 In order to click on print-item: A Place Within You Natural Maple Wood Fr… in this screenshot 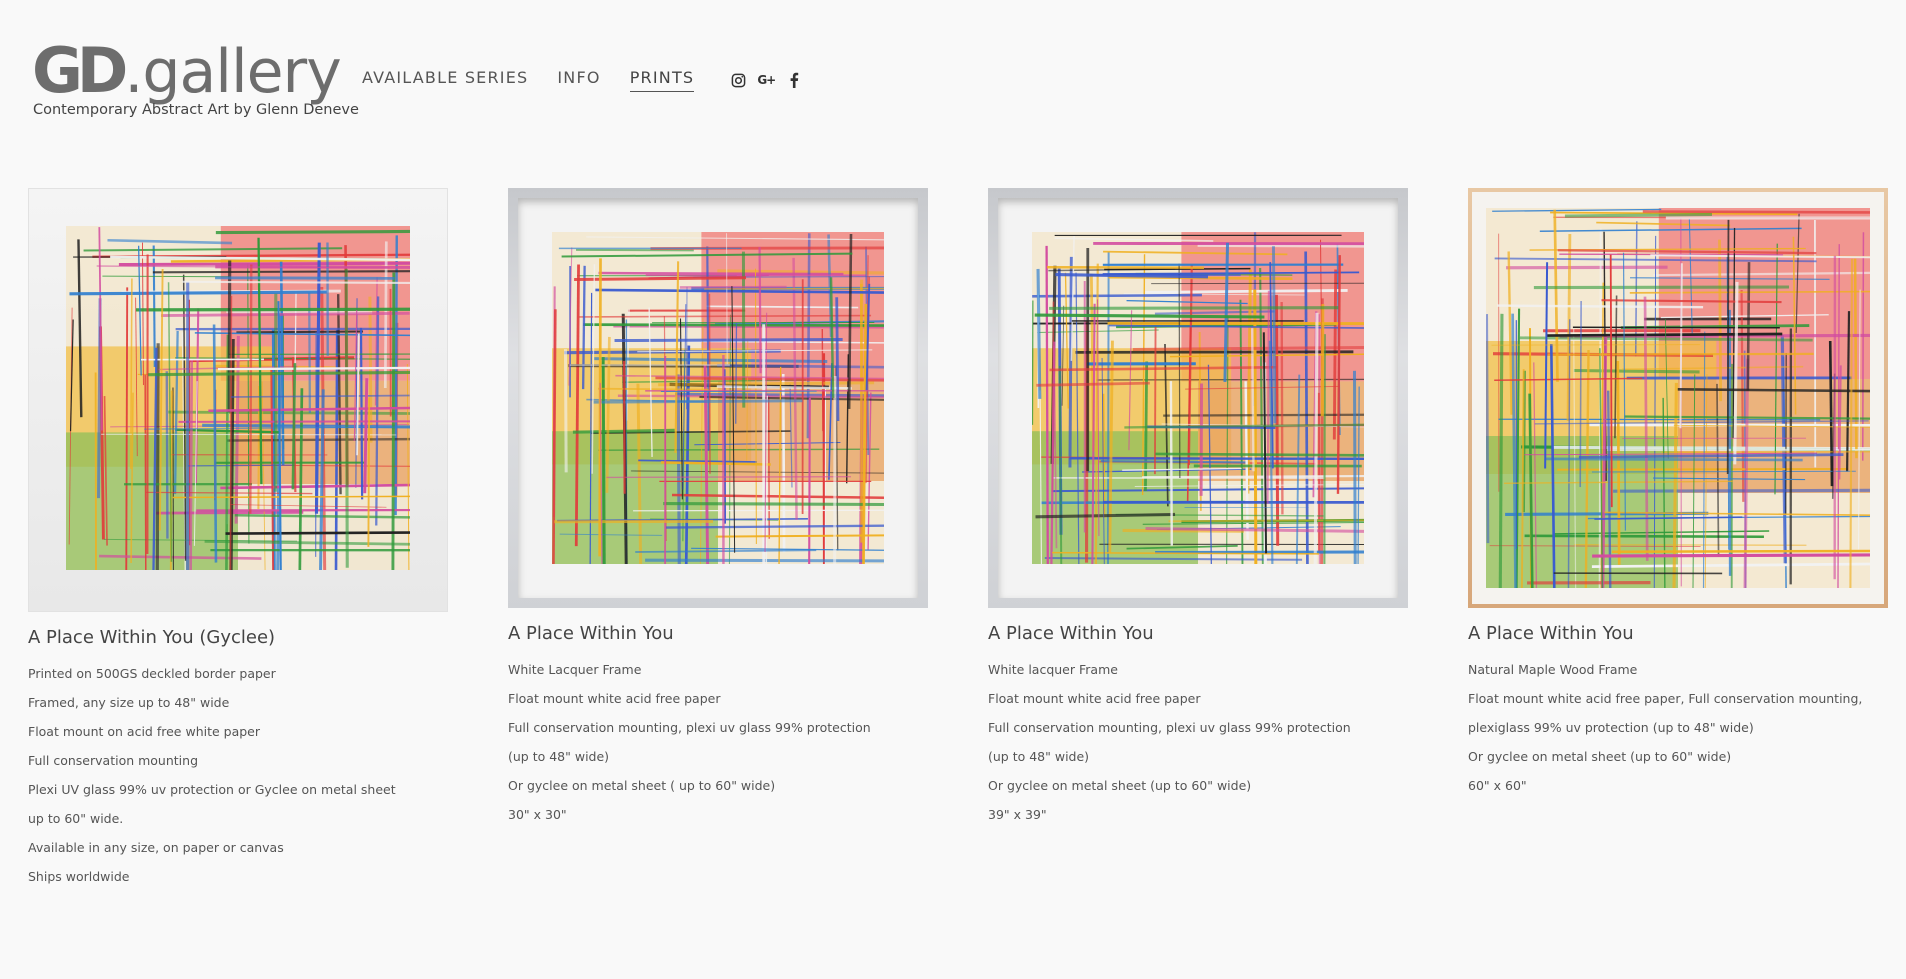, I will do `click(1678, 494)`.